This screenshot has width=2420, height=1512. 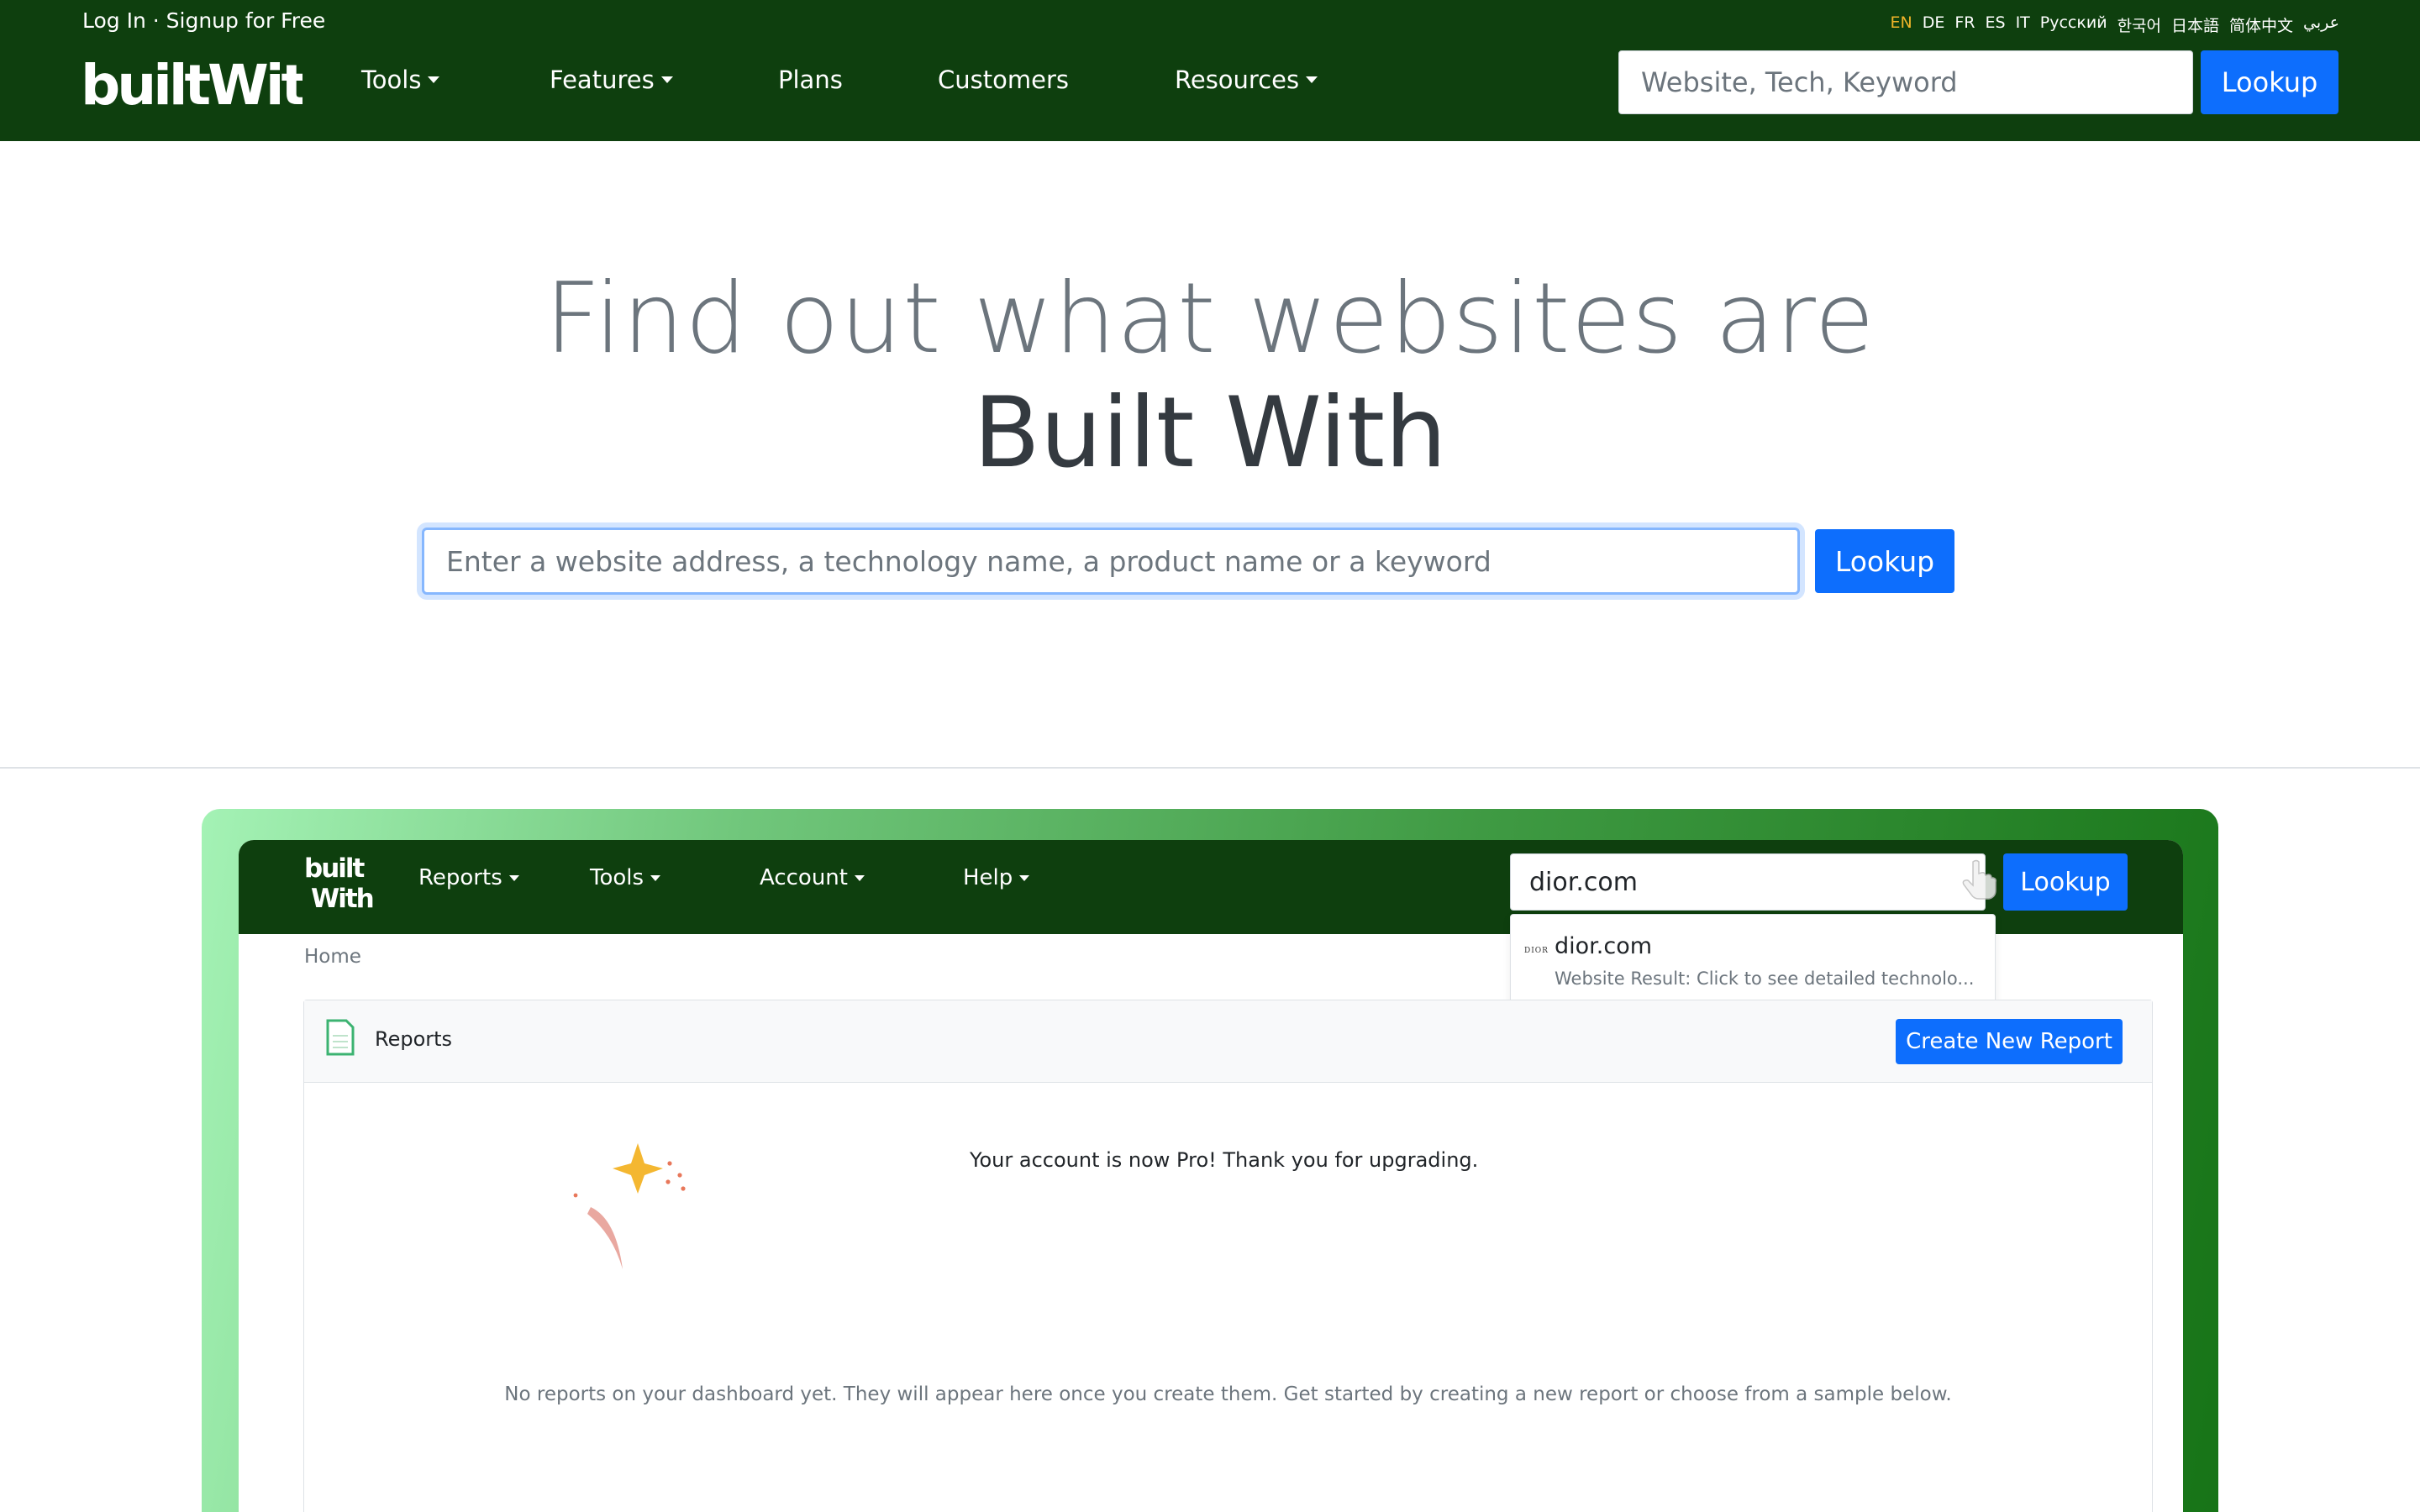 I want to click on demo-nav-reports: Reports, so click(x=504, y=877).